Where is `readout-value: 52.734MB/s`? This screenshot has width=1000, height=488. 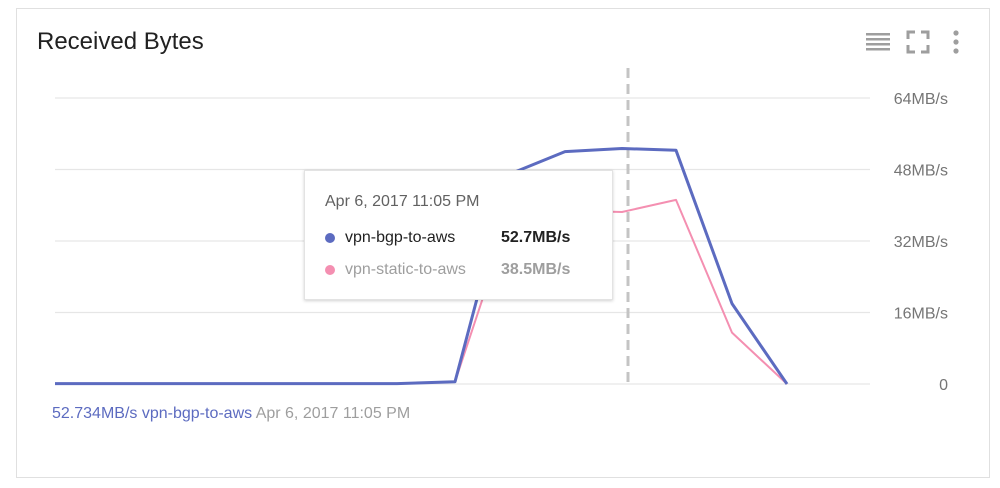 readout-value: 52.734MB/s is located at coordinates (95, 413).